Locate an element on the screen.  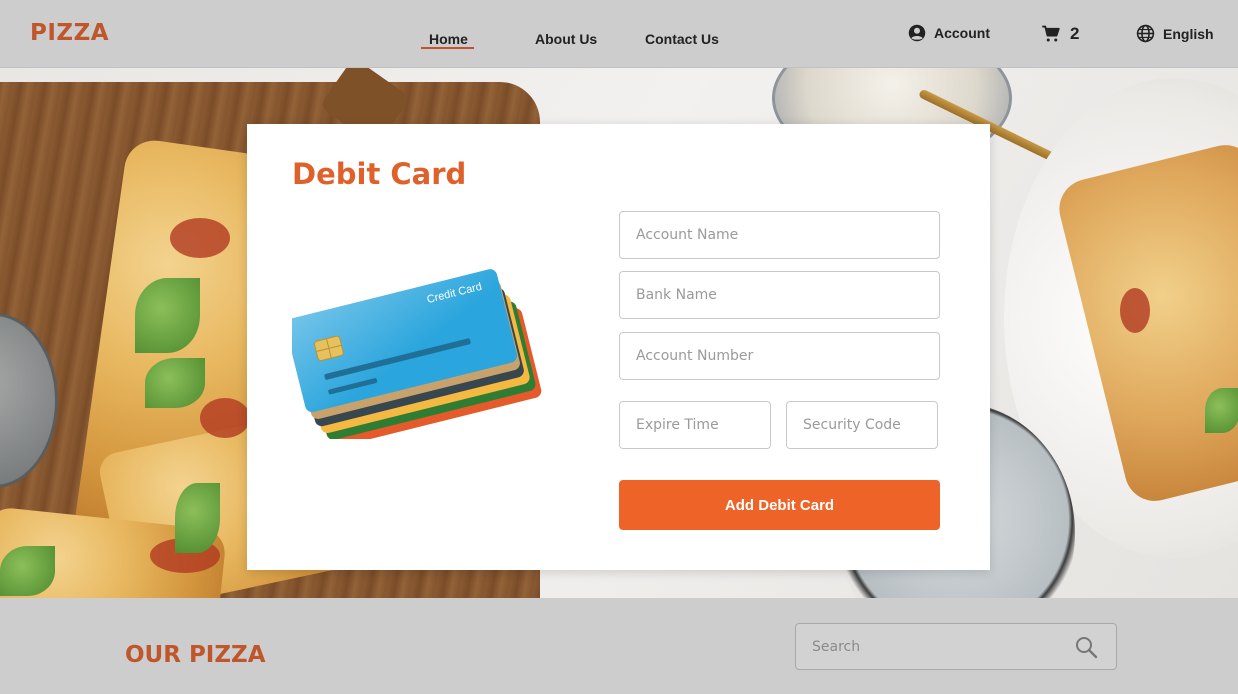
language-selector: English is located at coordinates (1175, 33).